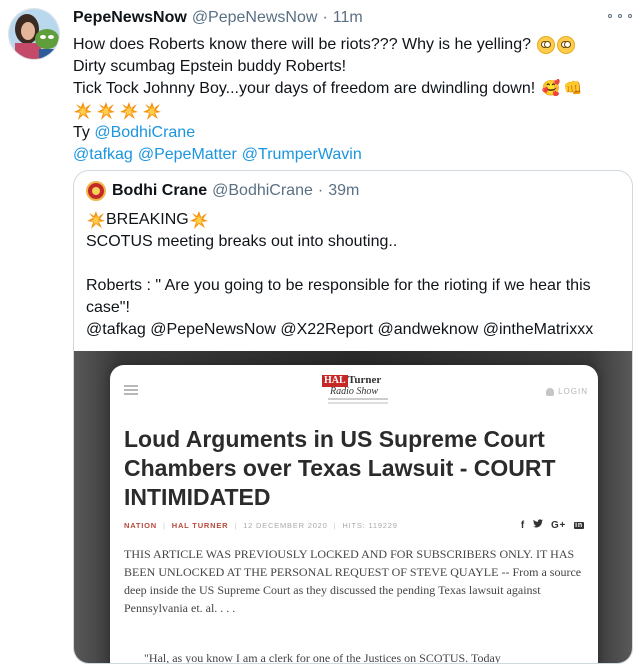 The width and height of the screenshot is (644, 668). I want to click on tweet-line-2: Dirty scumbag Epstein buddy Roberts!, so click(210, 66).